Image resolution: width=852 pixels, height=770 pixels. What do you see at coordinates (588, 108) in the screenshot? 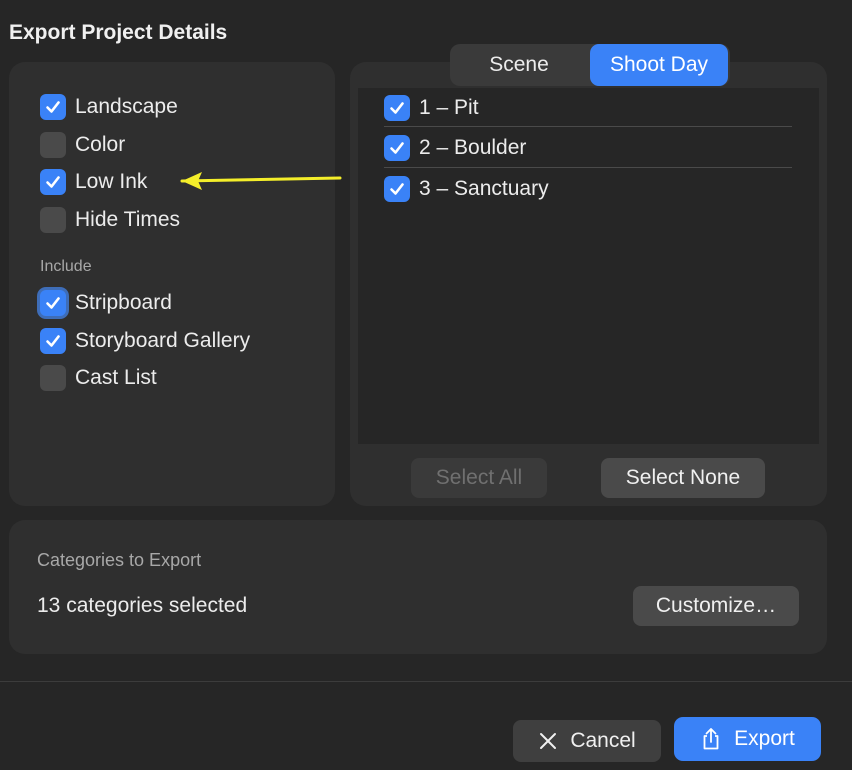
I see `list-item: 1 – Pit` at bounding box center [588, 108].